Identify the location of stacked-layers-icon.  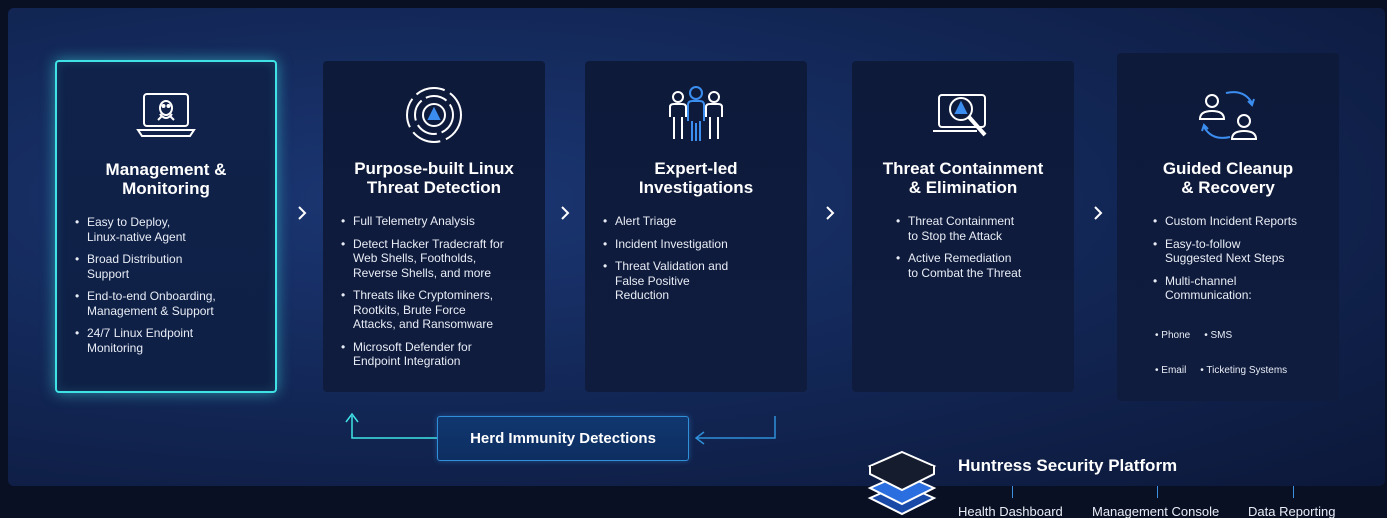
(902, 483).